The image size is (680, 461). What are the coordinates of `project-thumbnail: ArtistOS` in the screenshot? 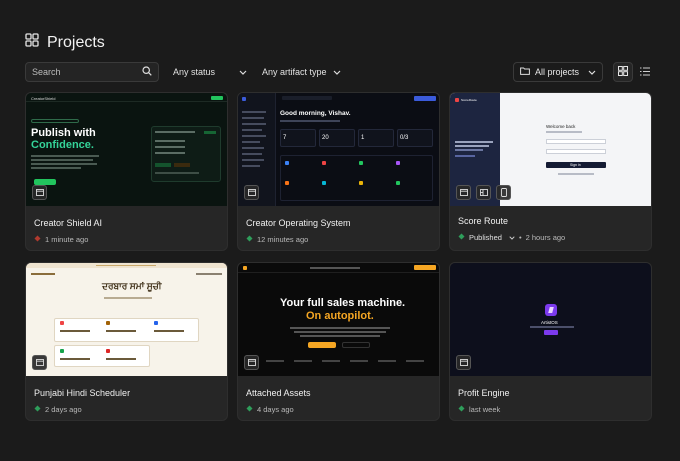 It's located at (550, 319).